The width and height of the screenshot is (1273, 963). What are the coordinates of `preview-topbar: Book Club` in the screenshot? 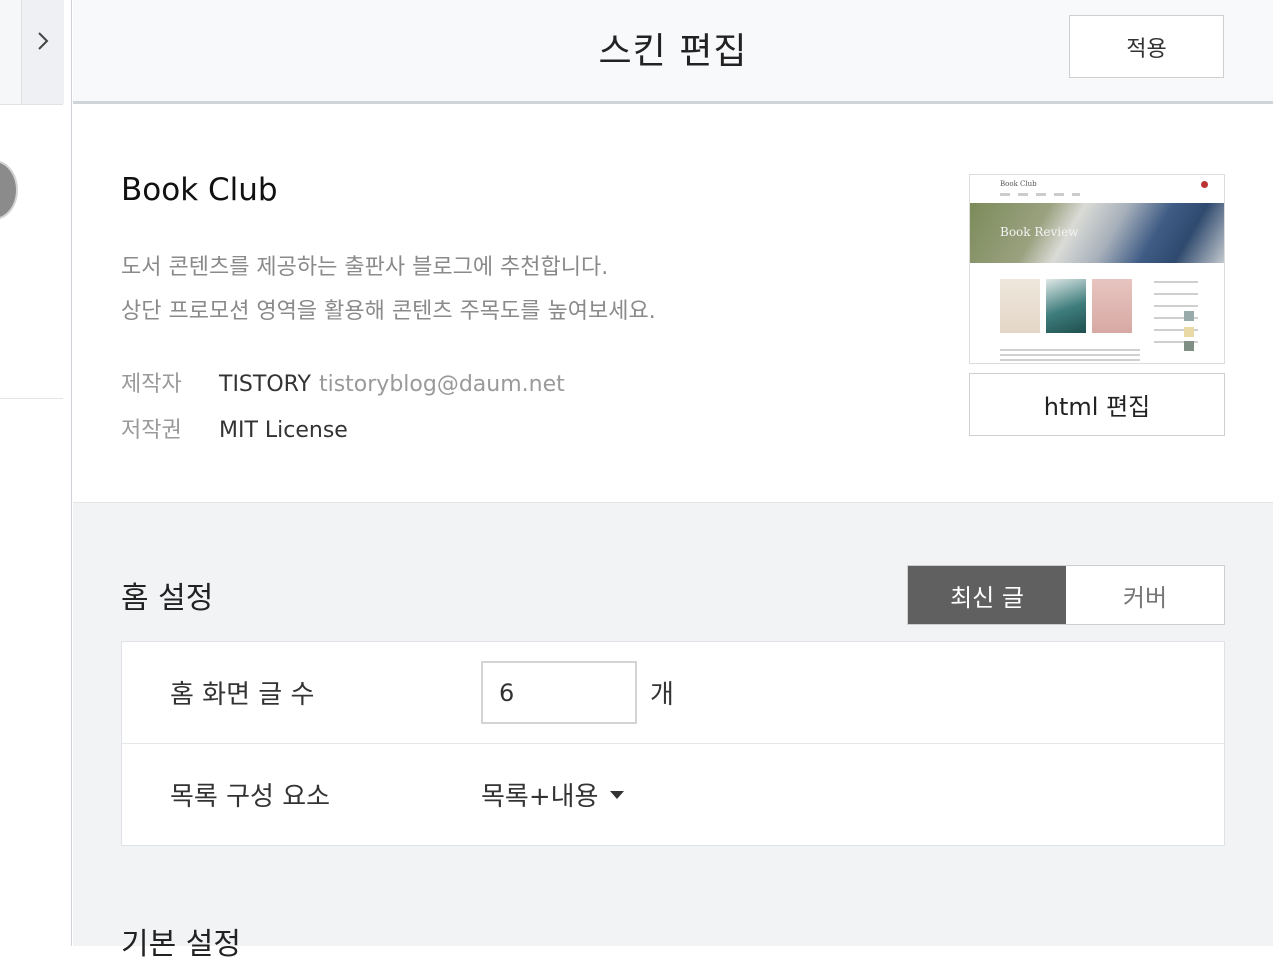 It's located at (1097, 189).